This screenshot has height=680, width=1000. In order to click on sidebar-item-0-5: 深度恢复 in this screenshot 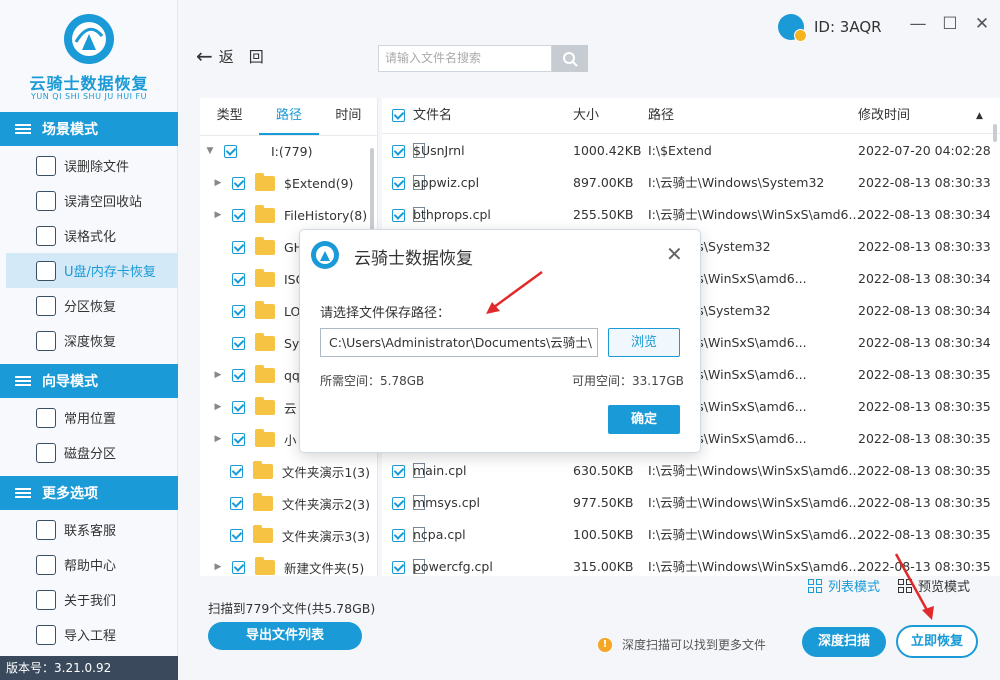, I will do `click(89, 340)`.